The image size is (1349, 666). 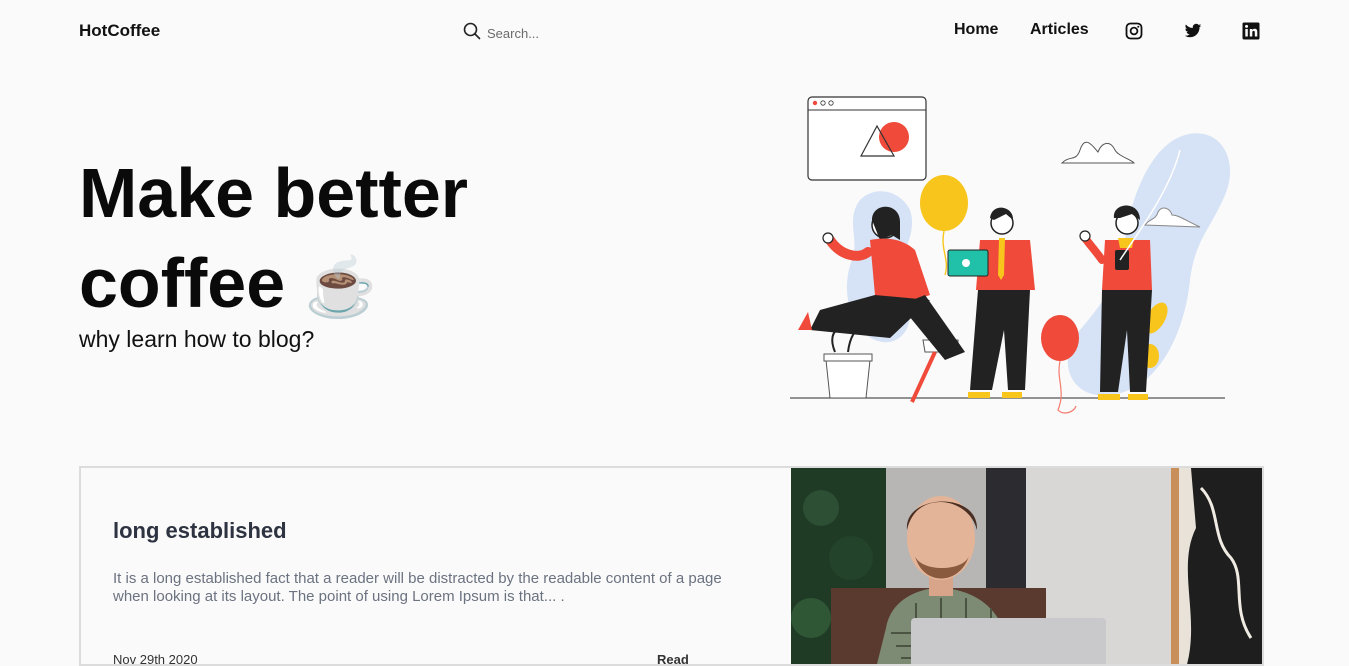 What do you see at coordinates (976, 30) in the screenshot?
I see `nav-home: Home` at bounding box center [976, 30].